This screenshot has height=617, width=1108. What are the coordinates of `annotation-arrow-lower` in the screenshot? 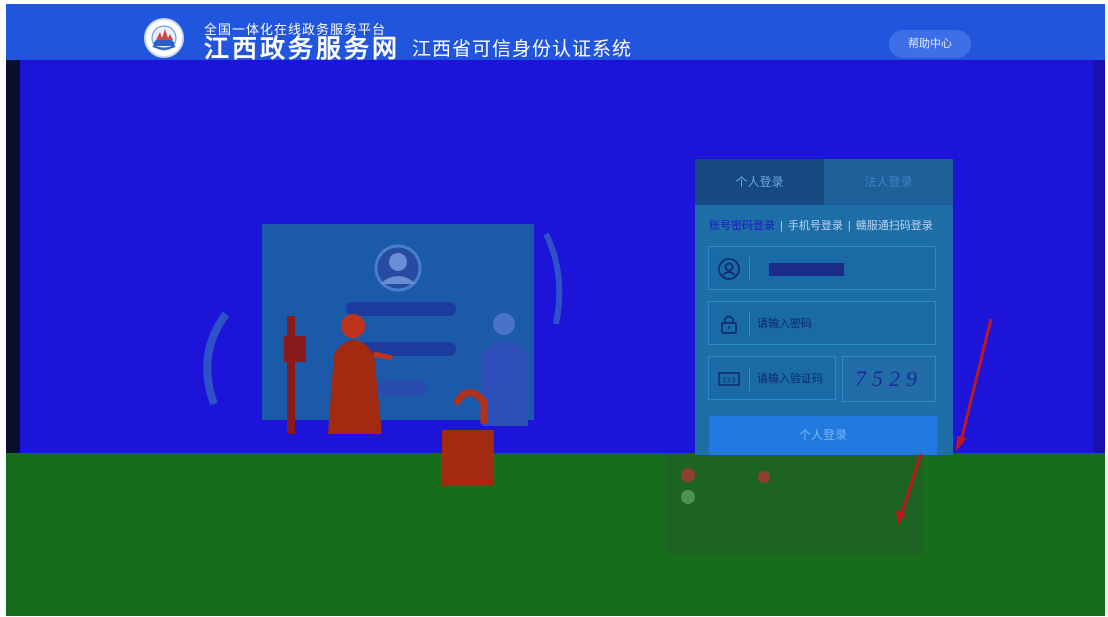 It's located at (911, 485).